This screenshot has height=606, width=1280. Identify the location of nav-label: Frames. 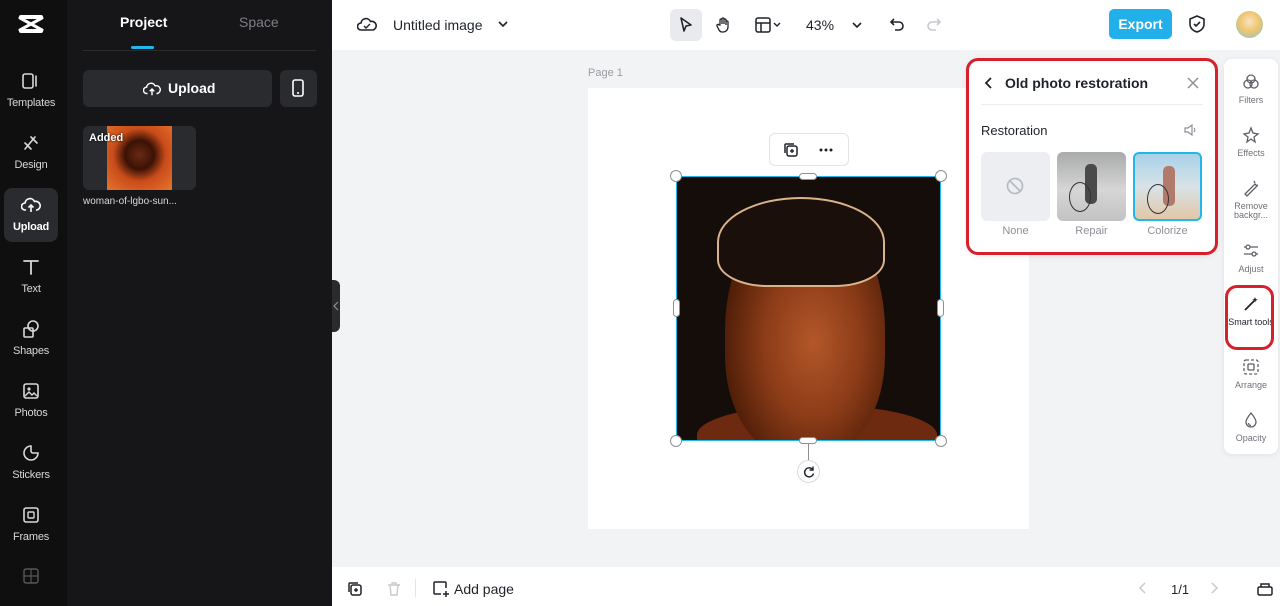
(31, 537).